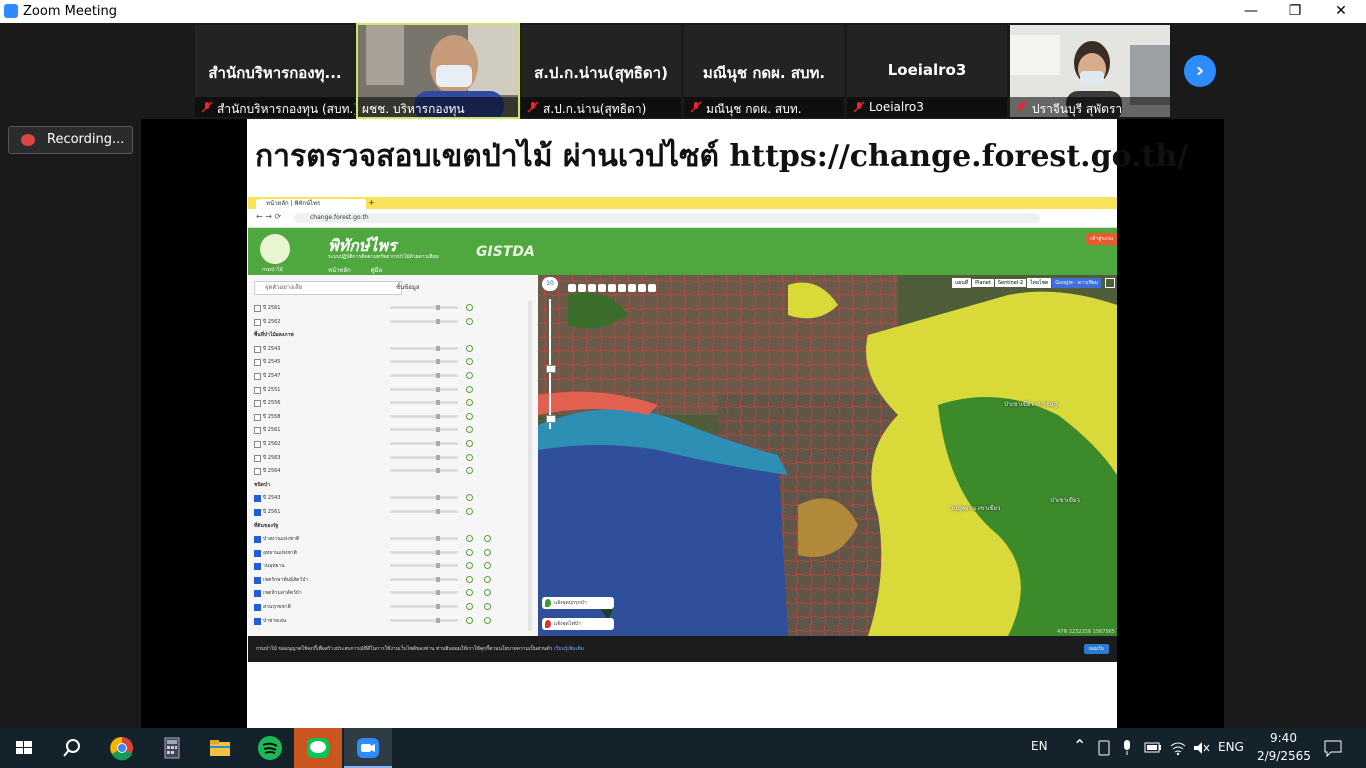  I want to click on close-button: ✕, so click(1341, 11).